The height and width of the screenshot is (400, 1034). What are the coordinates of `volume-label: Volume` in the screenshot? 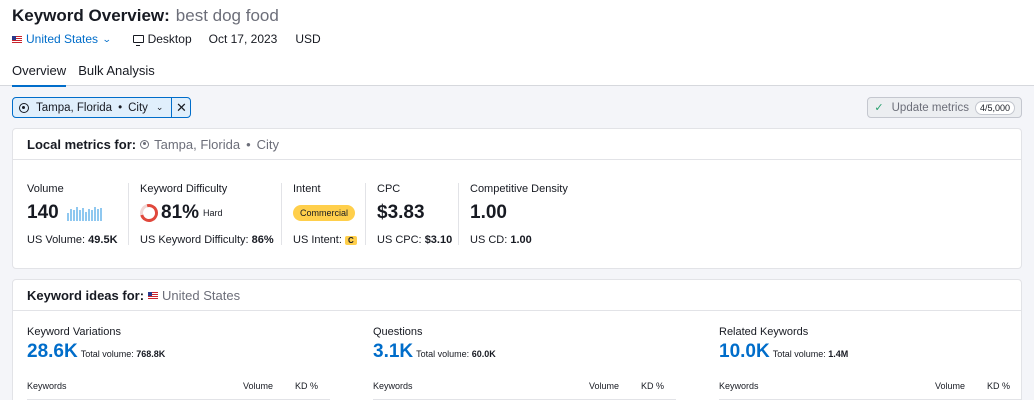 It's located at (45, 189).